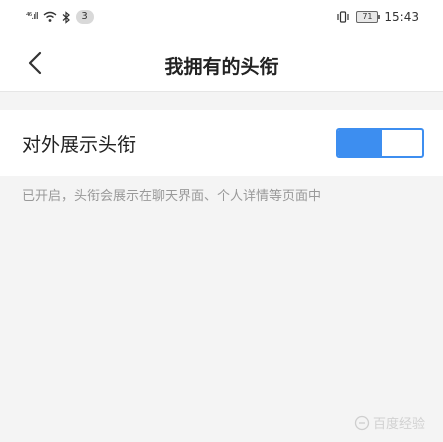  What do you see at coordinates (398, 424) in the screenshot?
I see `watermark-text: 百度经验` at bounding box center [398, 424].